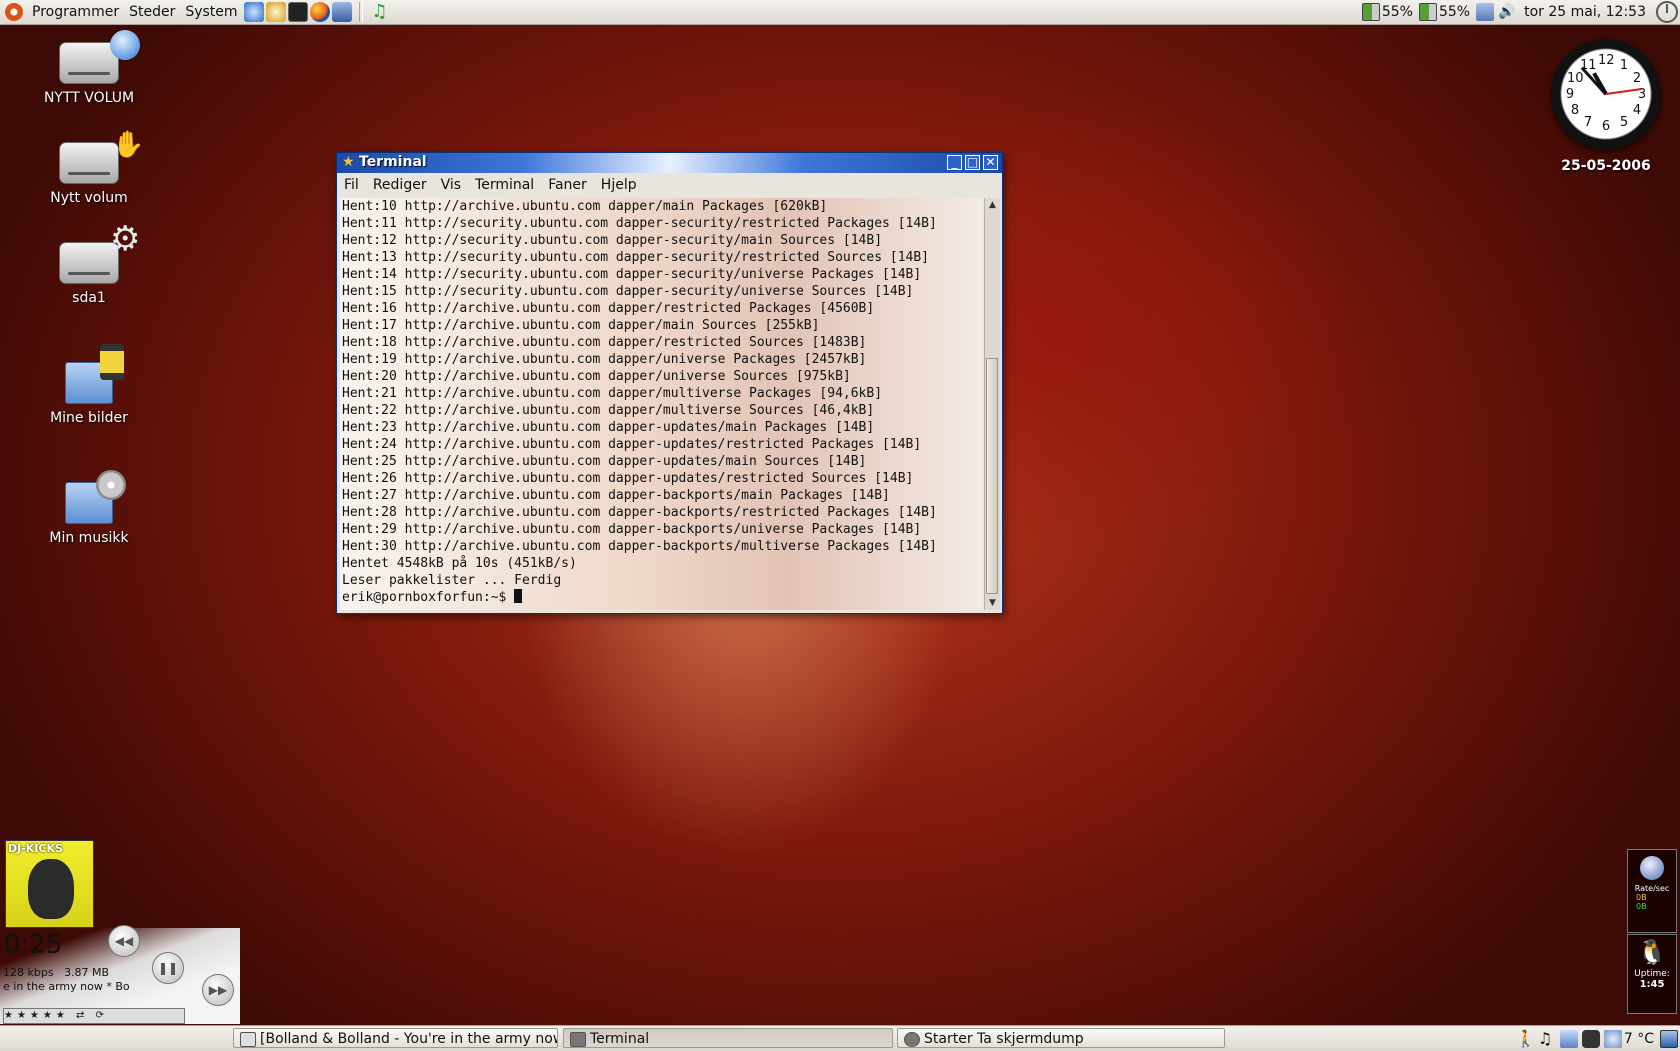 The width and height of the screenshot is (1680, 1051). I want to click on workspace-switcher-icon, so click(1669, 1038).